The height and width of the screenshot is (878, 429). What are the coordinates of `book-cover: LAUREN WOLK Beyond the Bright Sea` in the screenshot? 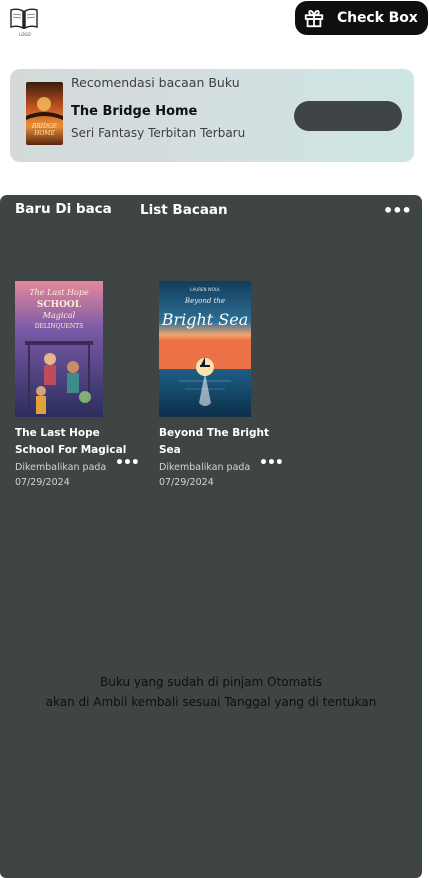 It's located at (205, 349).